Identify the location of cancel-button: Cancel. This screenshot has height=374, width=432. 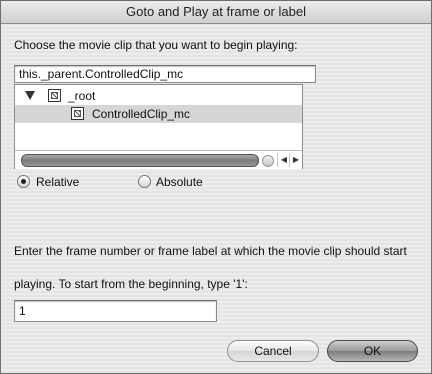
(273, 351).